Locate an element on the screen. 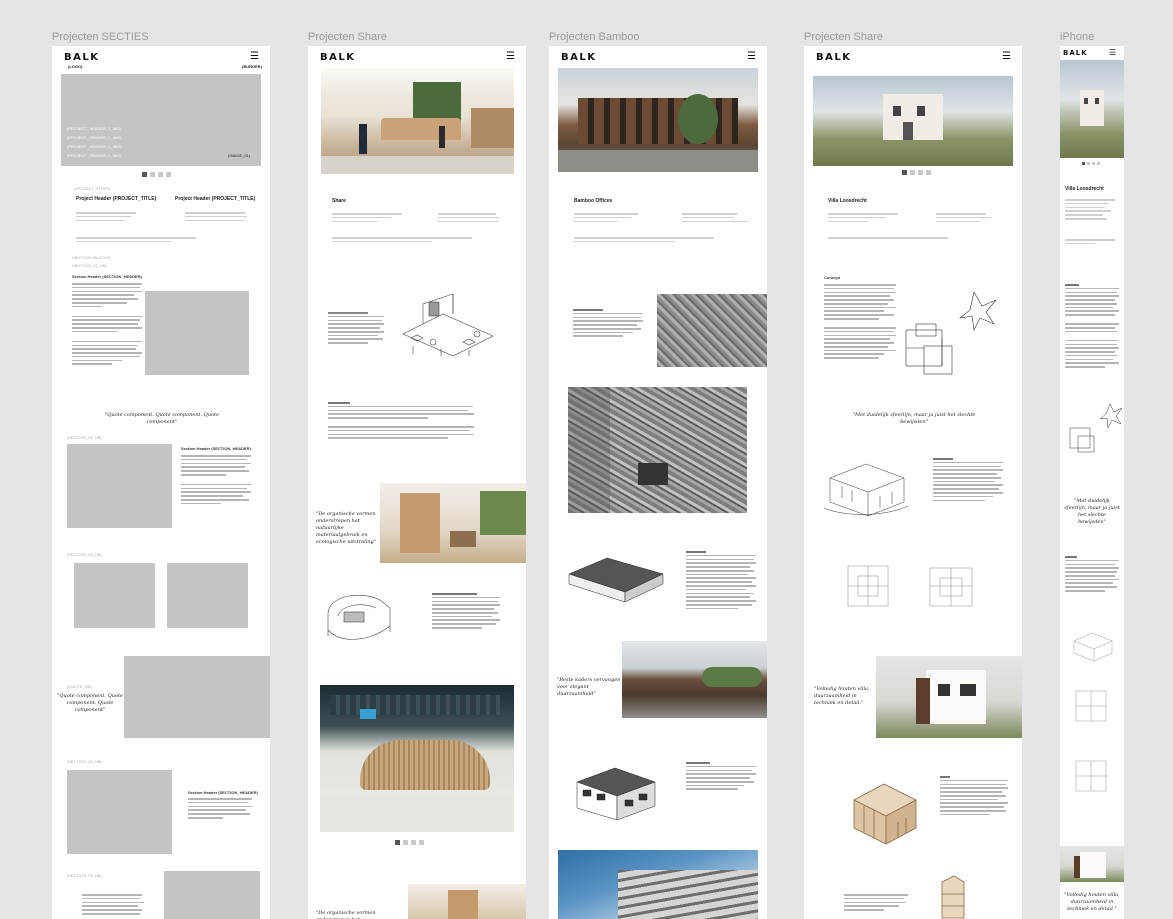 The image size is (1173, 919). project-intro-label: (PROJECT_INTRO) is located at coordinates (92, 188).